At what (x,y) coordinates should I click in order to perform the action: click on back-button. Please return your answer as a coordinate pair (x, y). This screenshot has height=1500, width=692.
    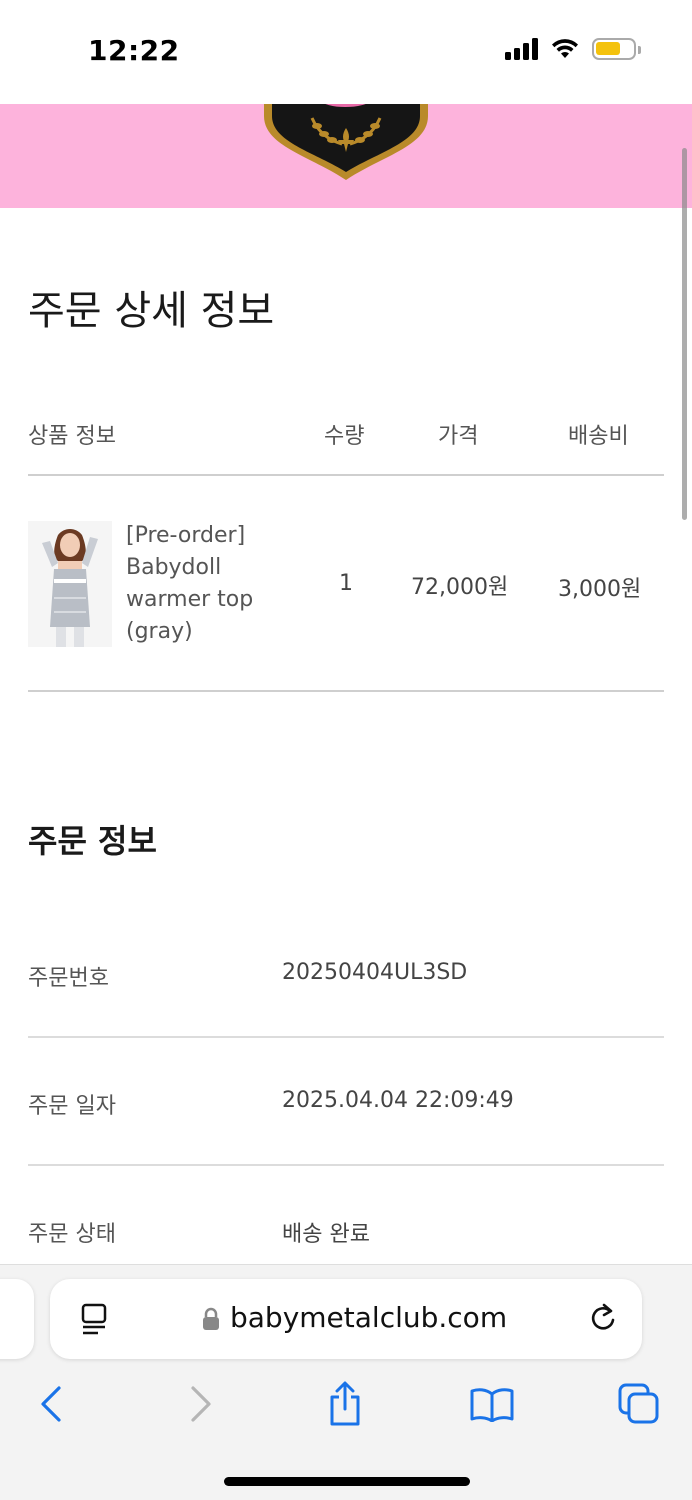
    Looking at the image, I should click on (51, 1404).